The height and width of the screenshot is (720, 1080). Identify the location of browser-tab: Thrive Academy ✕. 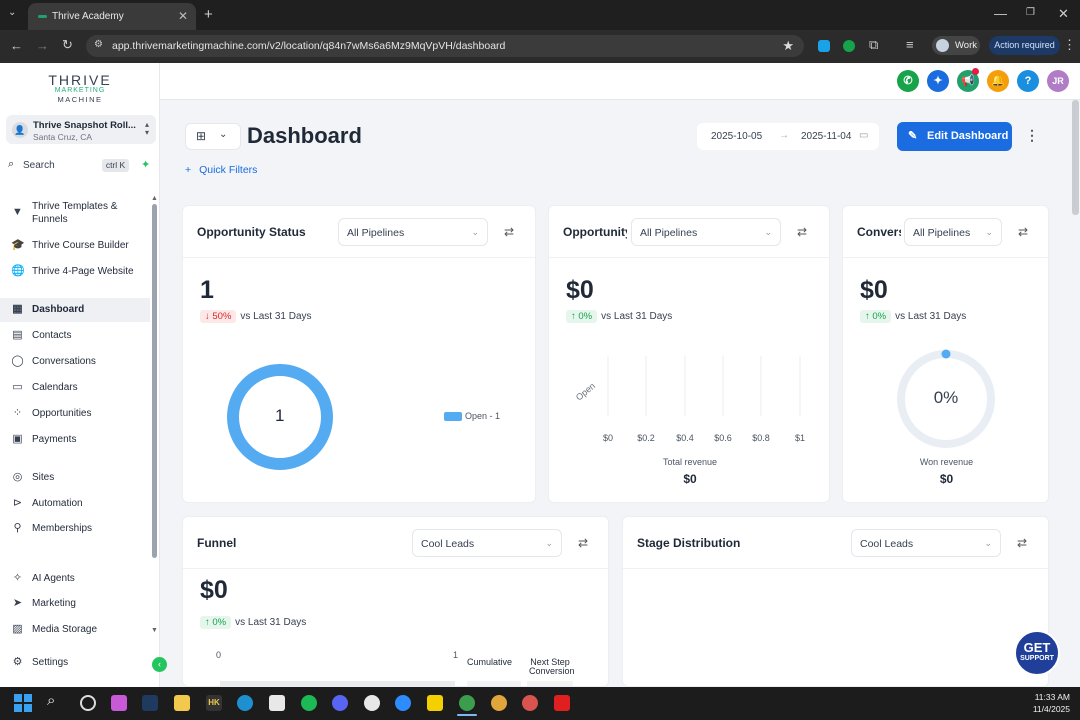
(112, 16).